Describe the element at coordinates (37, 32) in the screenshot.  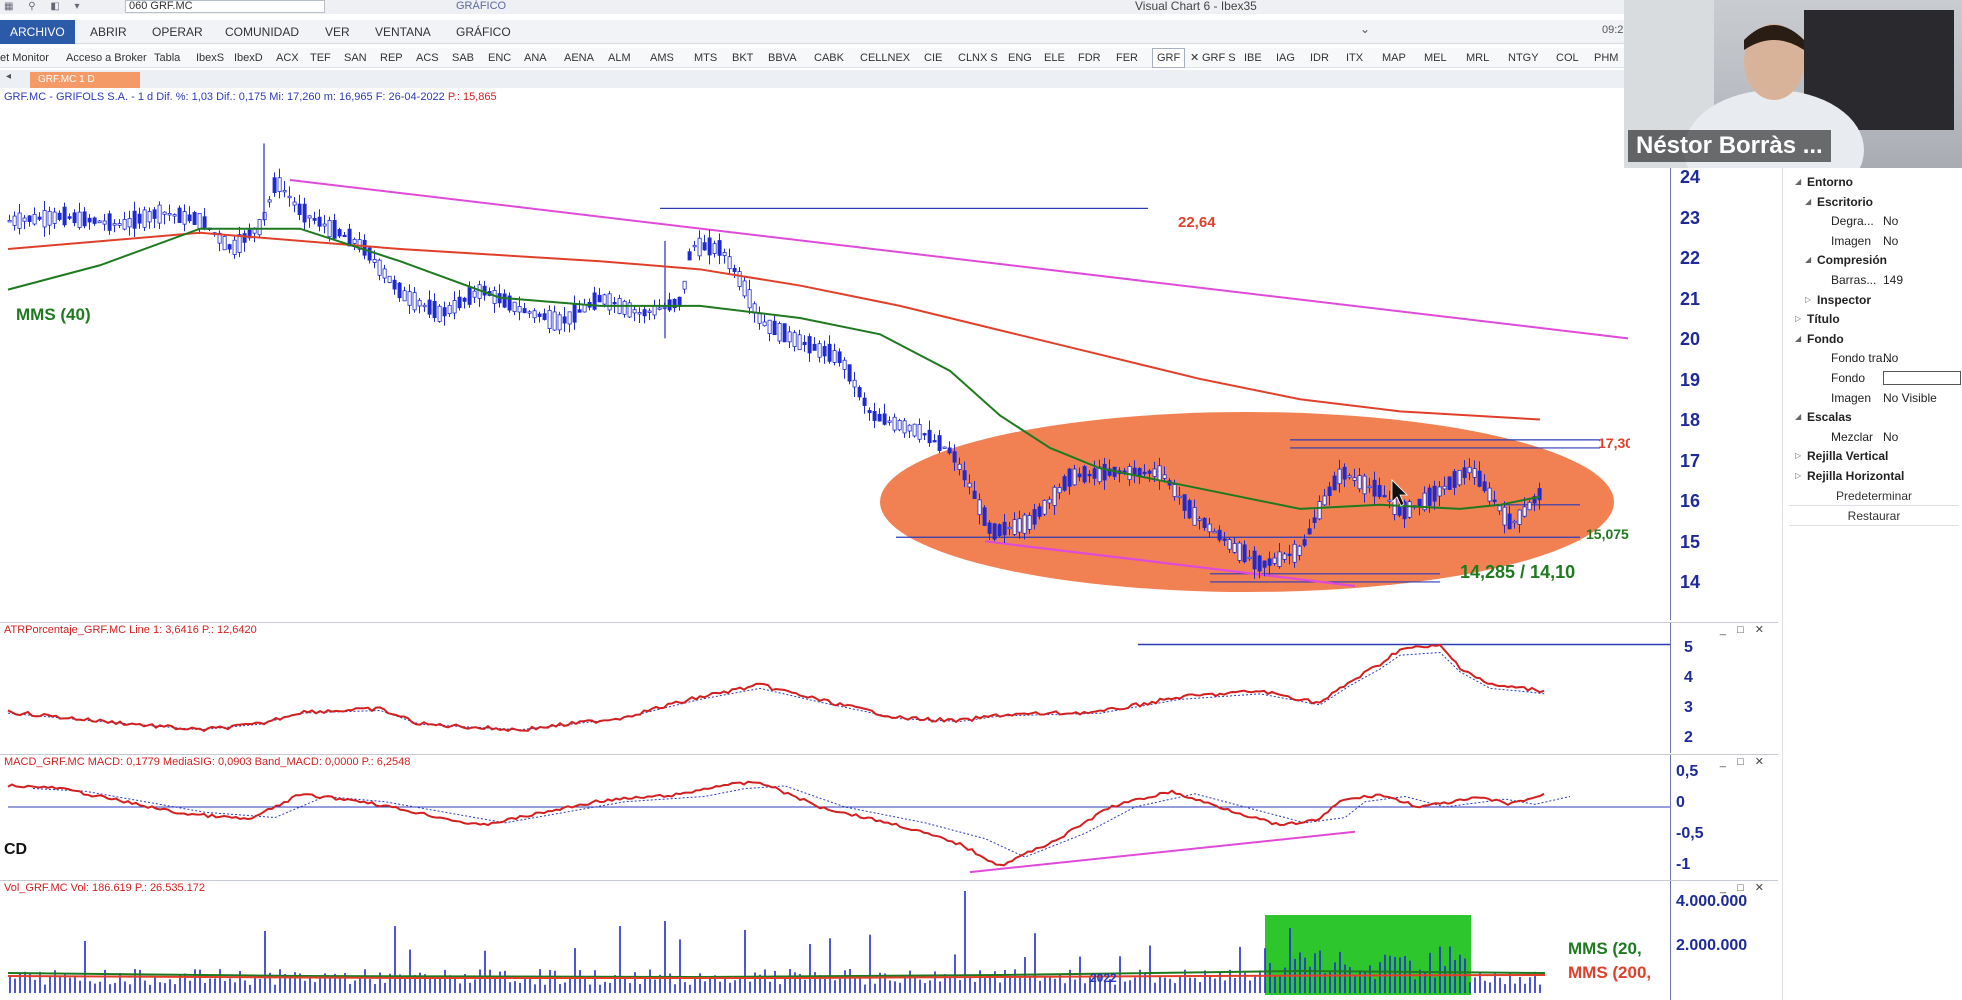
I see `menu-archivo: ARCHIVO` at that location.